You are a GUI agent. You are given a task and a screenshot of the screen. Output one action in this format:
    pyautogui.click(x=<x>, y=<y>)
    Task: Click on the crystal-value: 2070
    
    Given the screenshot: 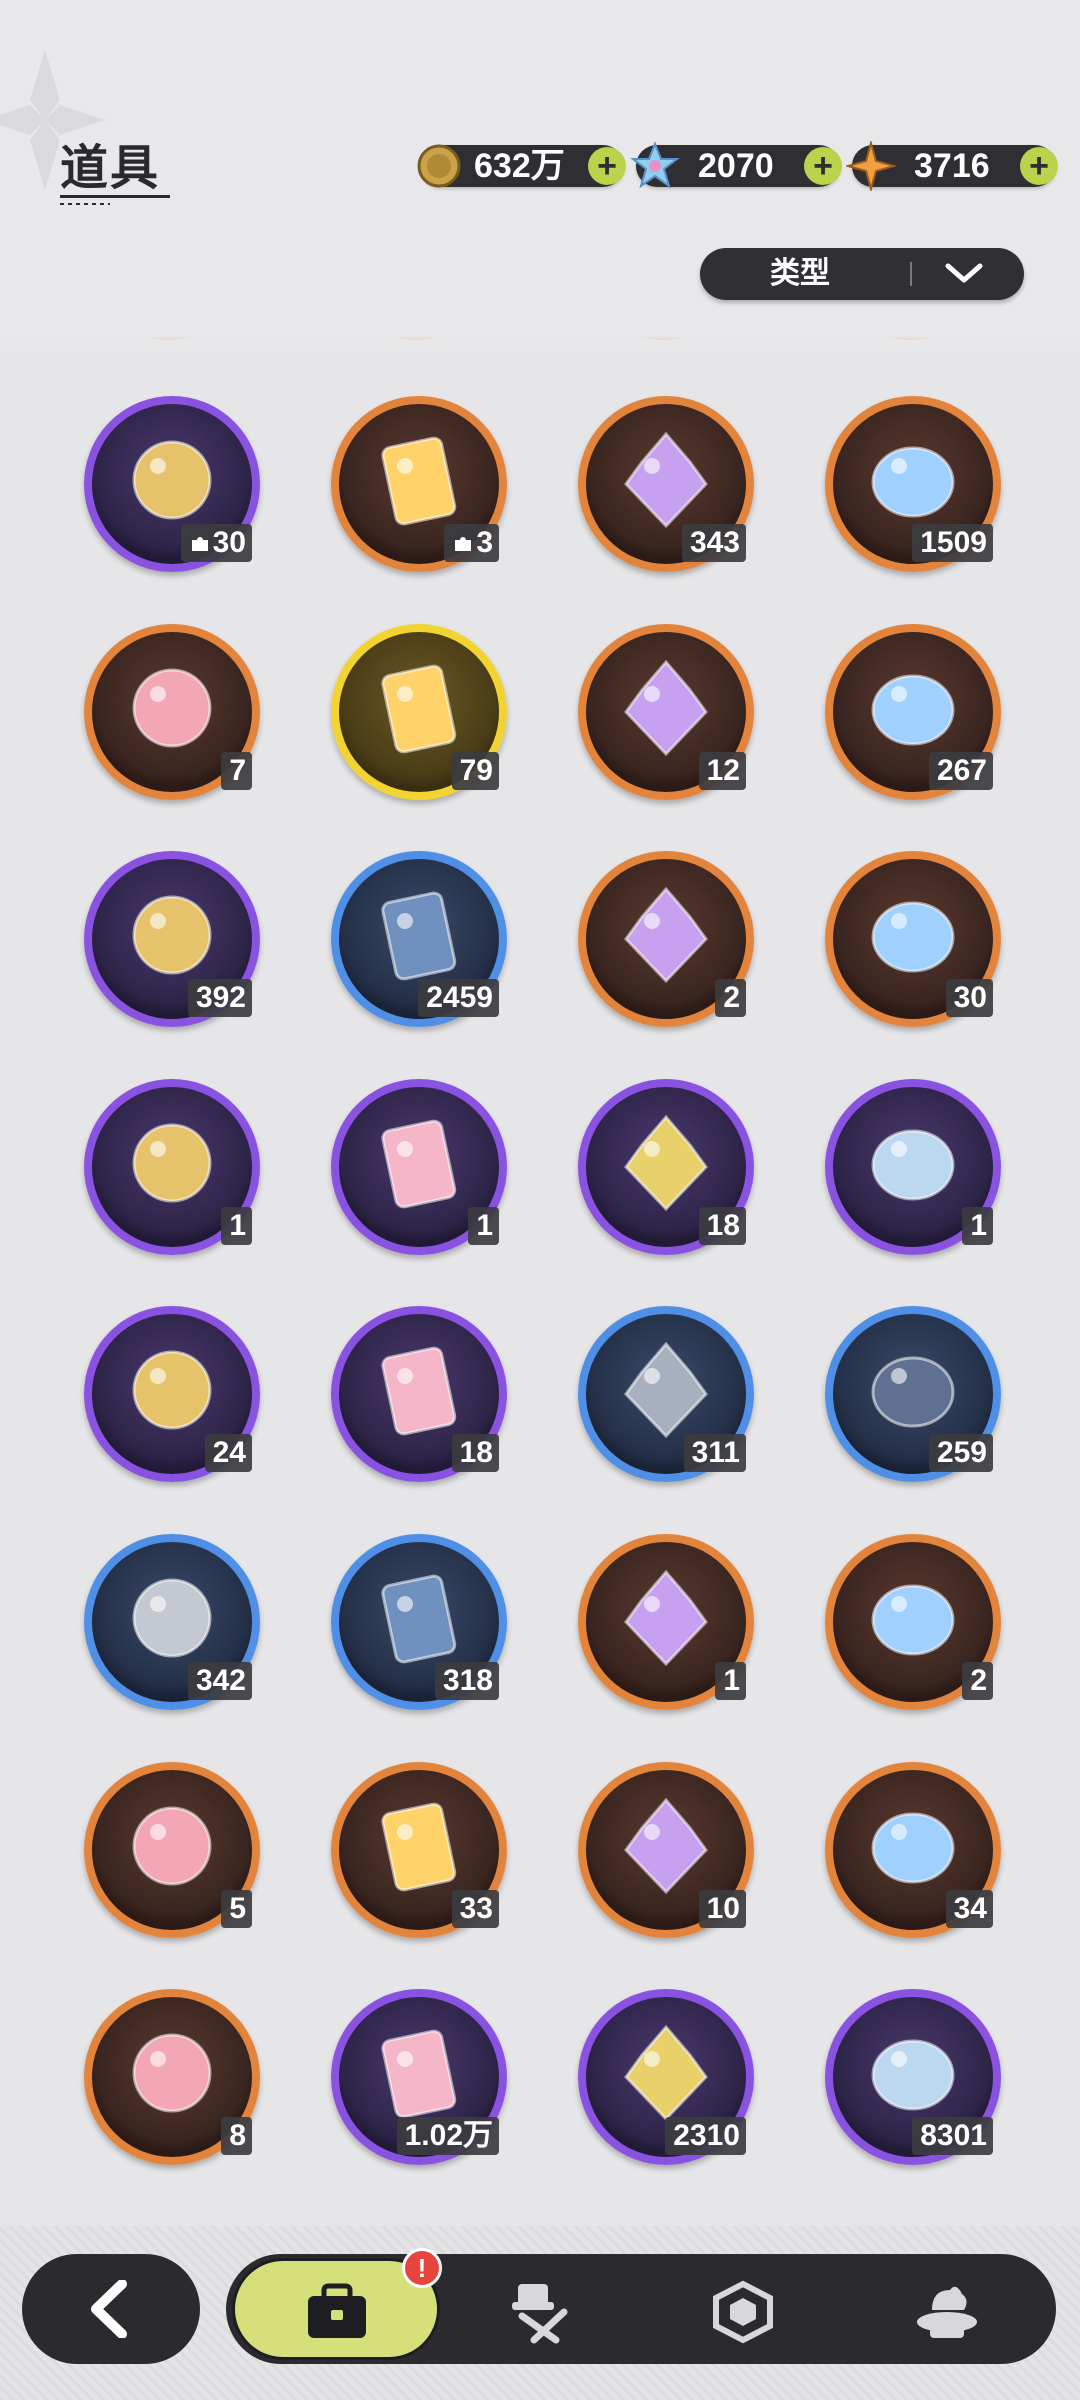 What is the action you would take?
    pyautogui.click(x=736, y=166)
    